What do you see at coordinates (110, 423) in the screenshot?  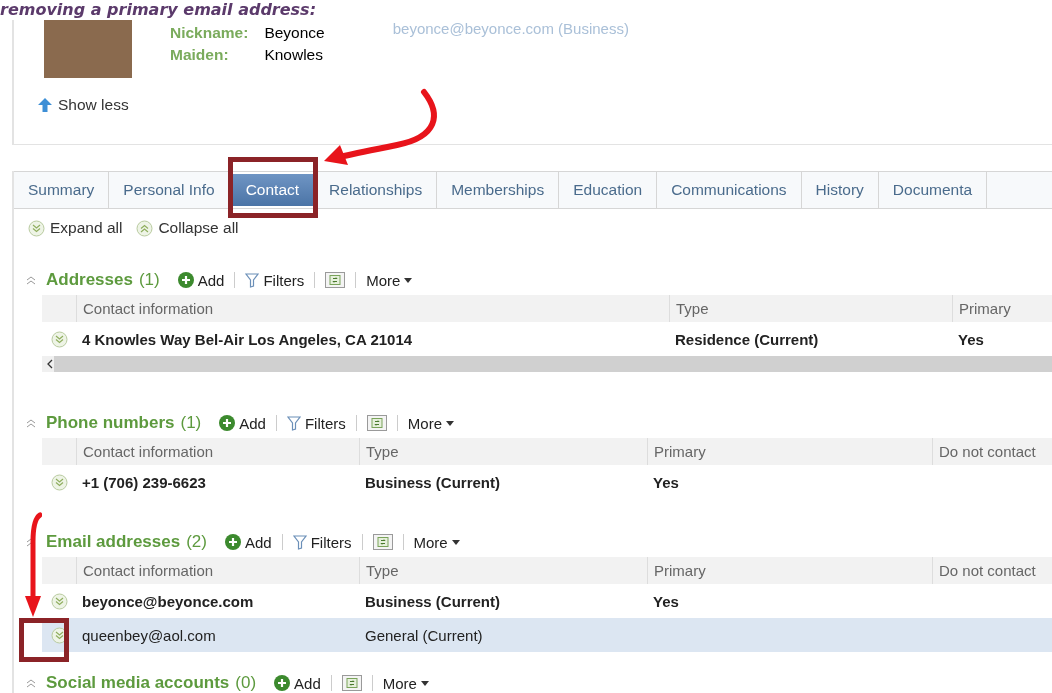 I see `section-title: Phone numbers` at bounding box center [110, 423].